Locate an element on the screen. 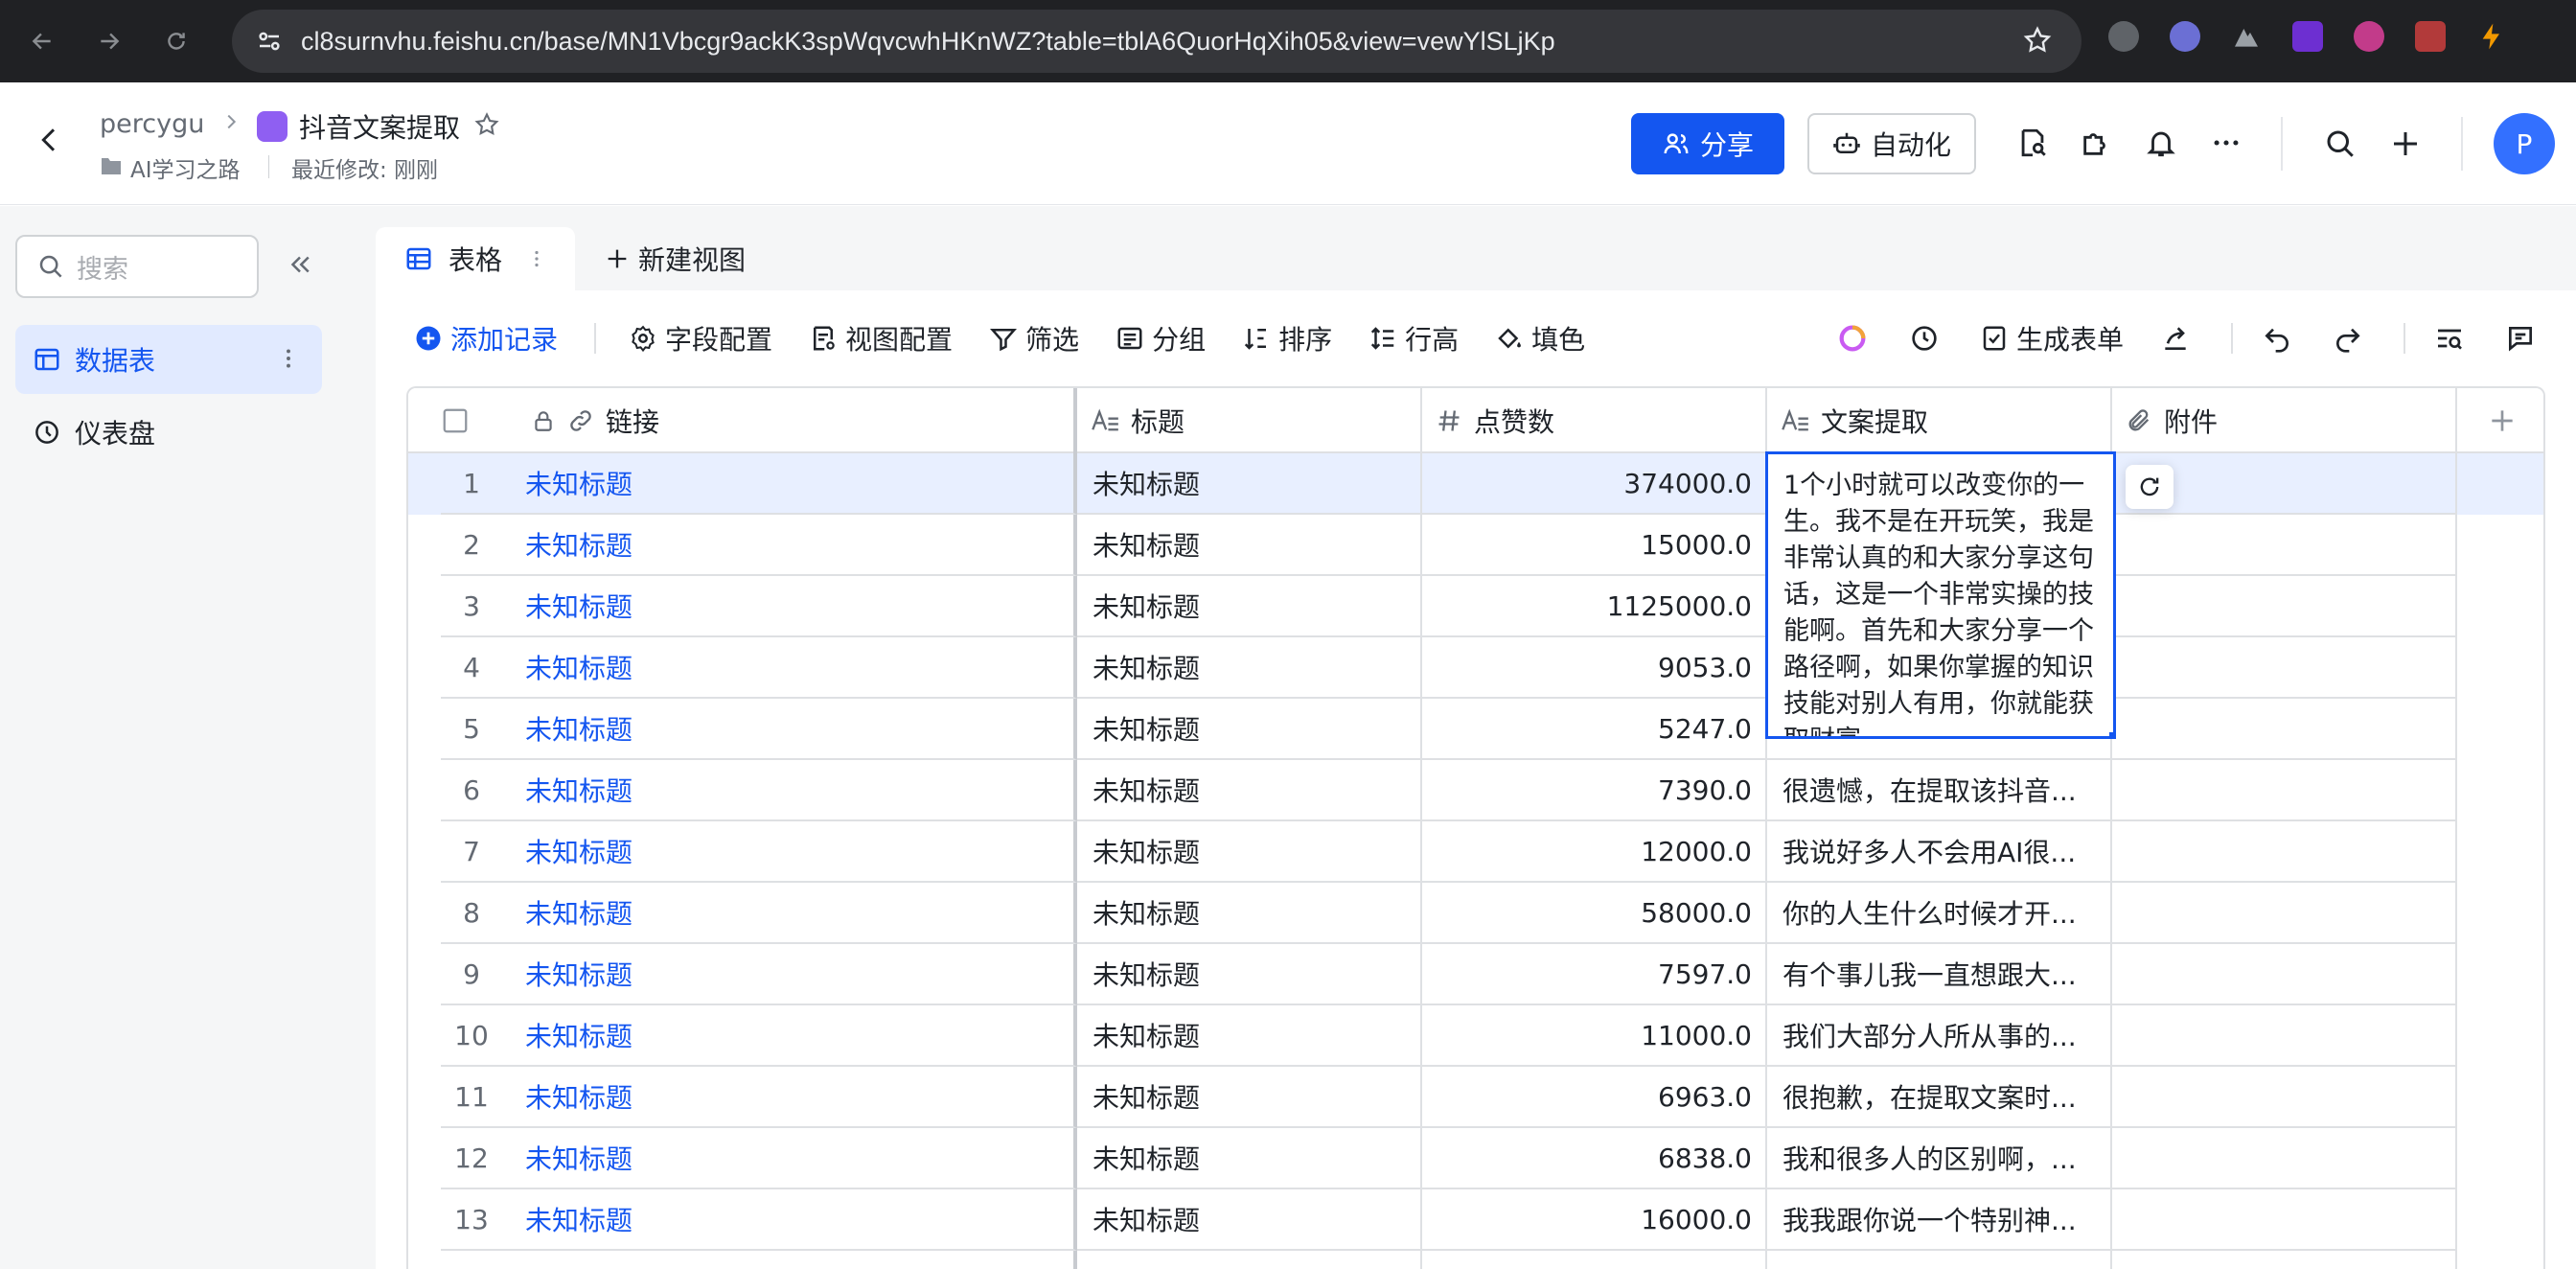 The height and width of the screenshot is (1269, 2576). find-in-table-icon is located at coordinates (2449, 338).